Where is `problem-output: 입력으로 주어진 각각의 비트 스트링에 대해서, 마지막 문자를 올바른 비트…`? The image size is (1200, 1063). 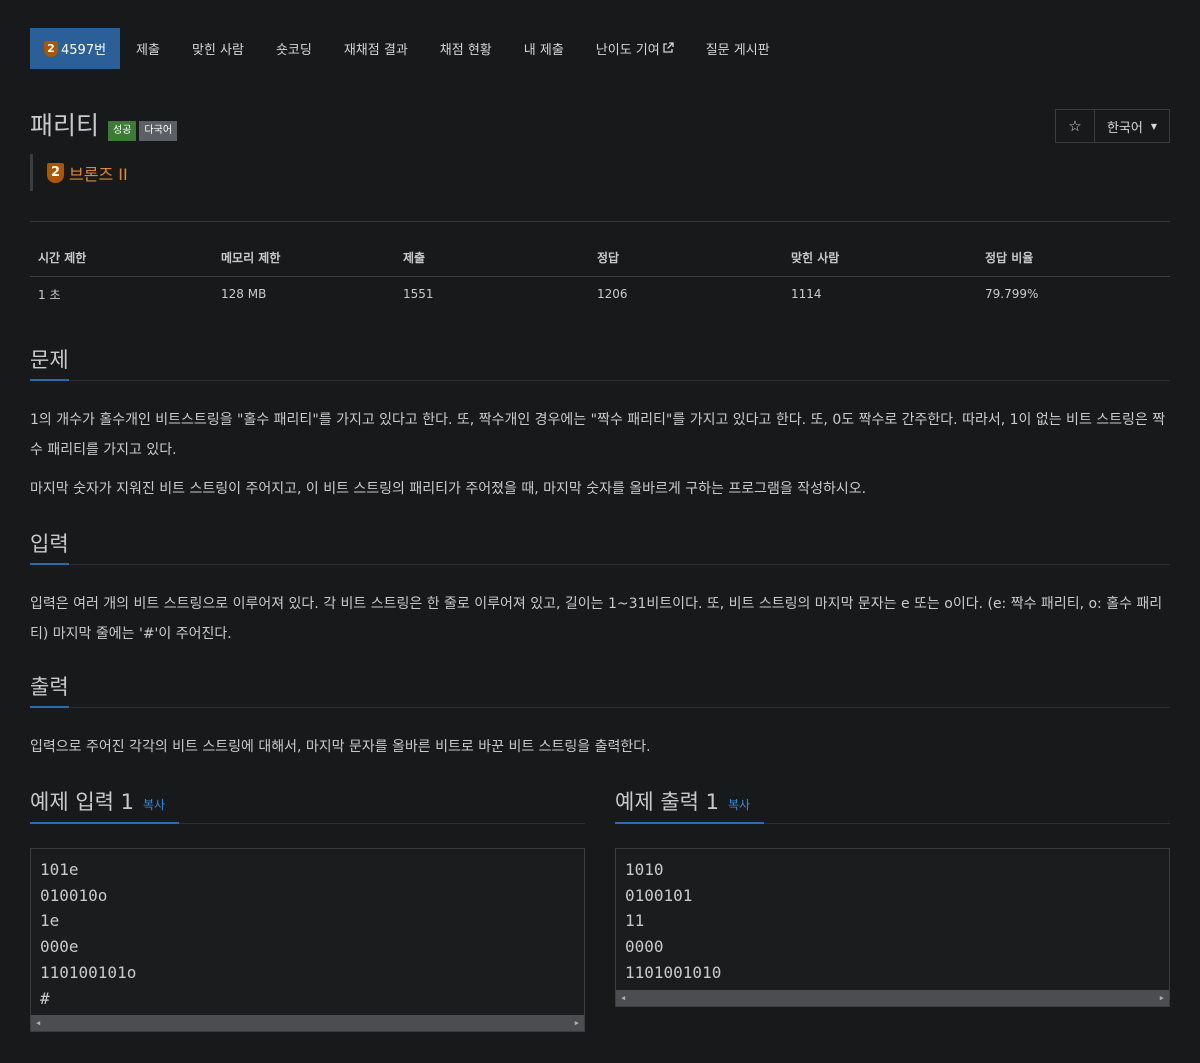 problem-output: 입력으로 주어진 각각의 비트 스트링에 대해서, 마지막 문자를 올바른 비트… is located at coordinates (600, 751).